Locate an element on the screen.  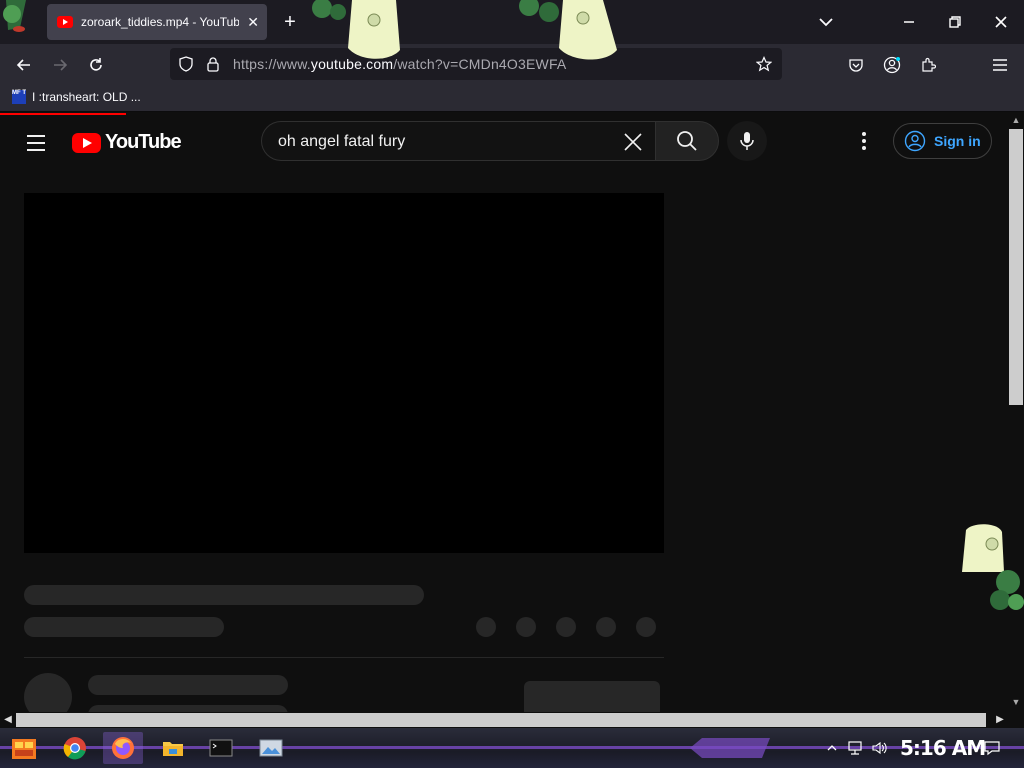
reload-icon is located at coordinates (96, 64).